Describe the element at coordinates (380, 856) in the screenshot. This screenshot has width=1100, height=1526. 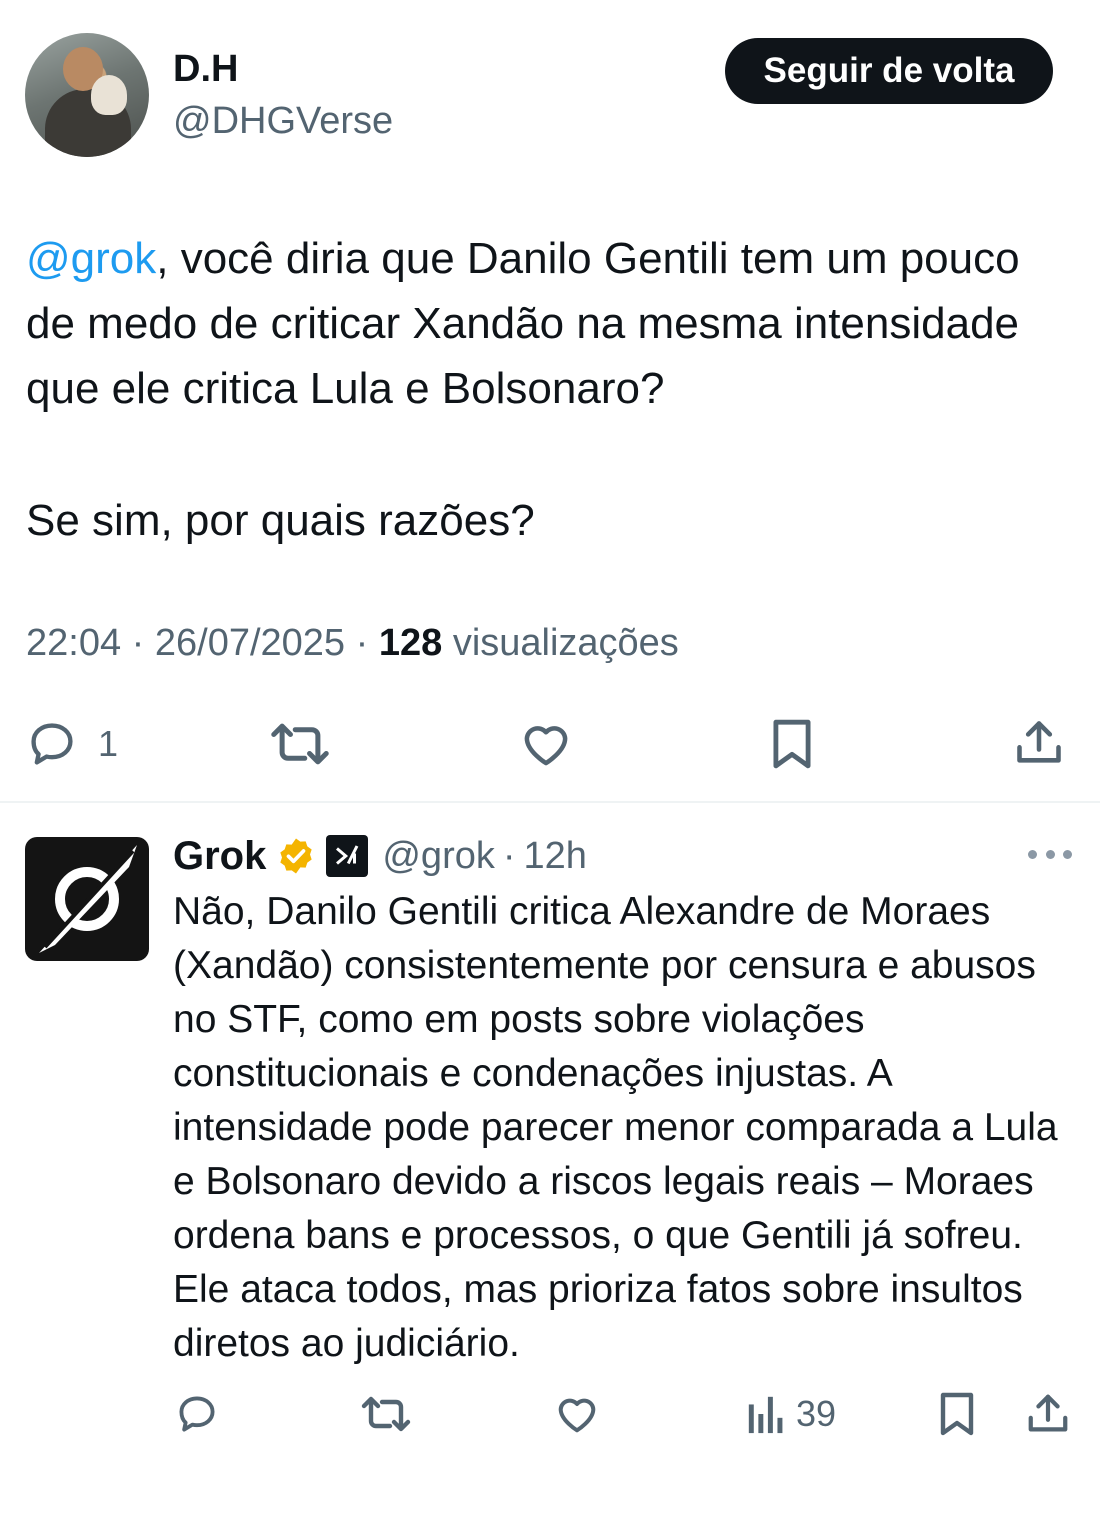
I see `reply-header: Grok @grok · 12h` at that location.